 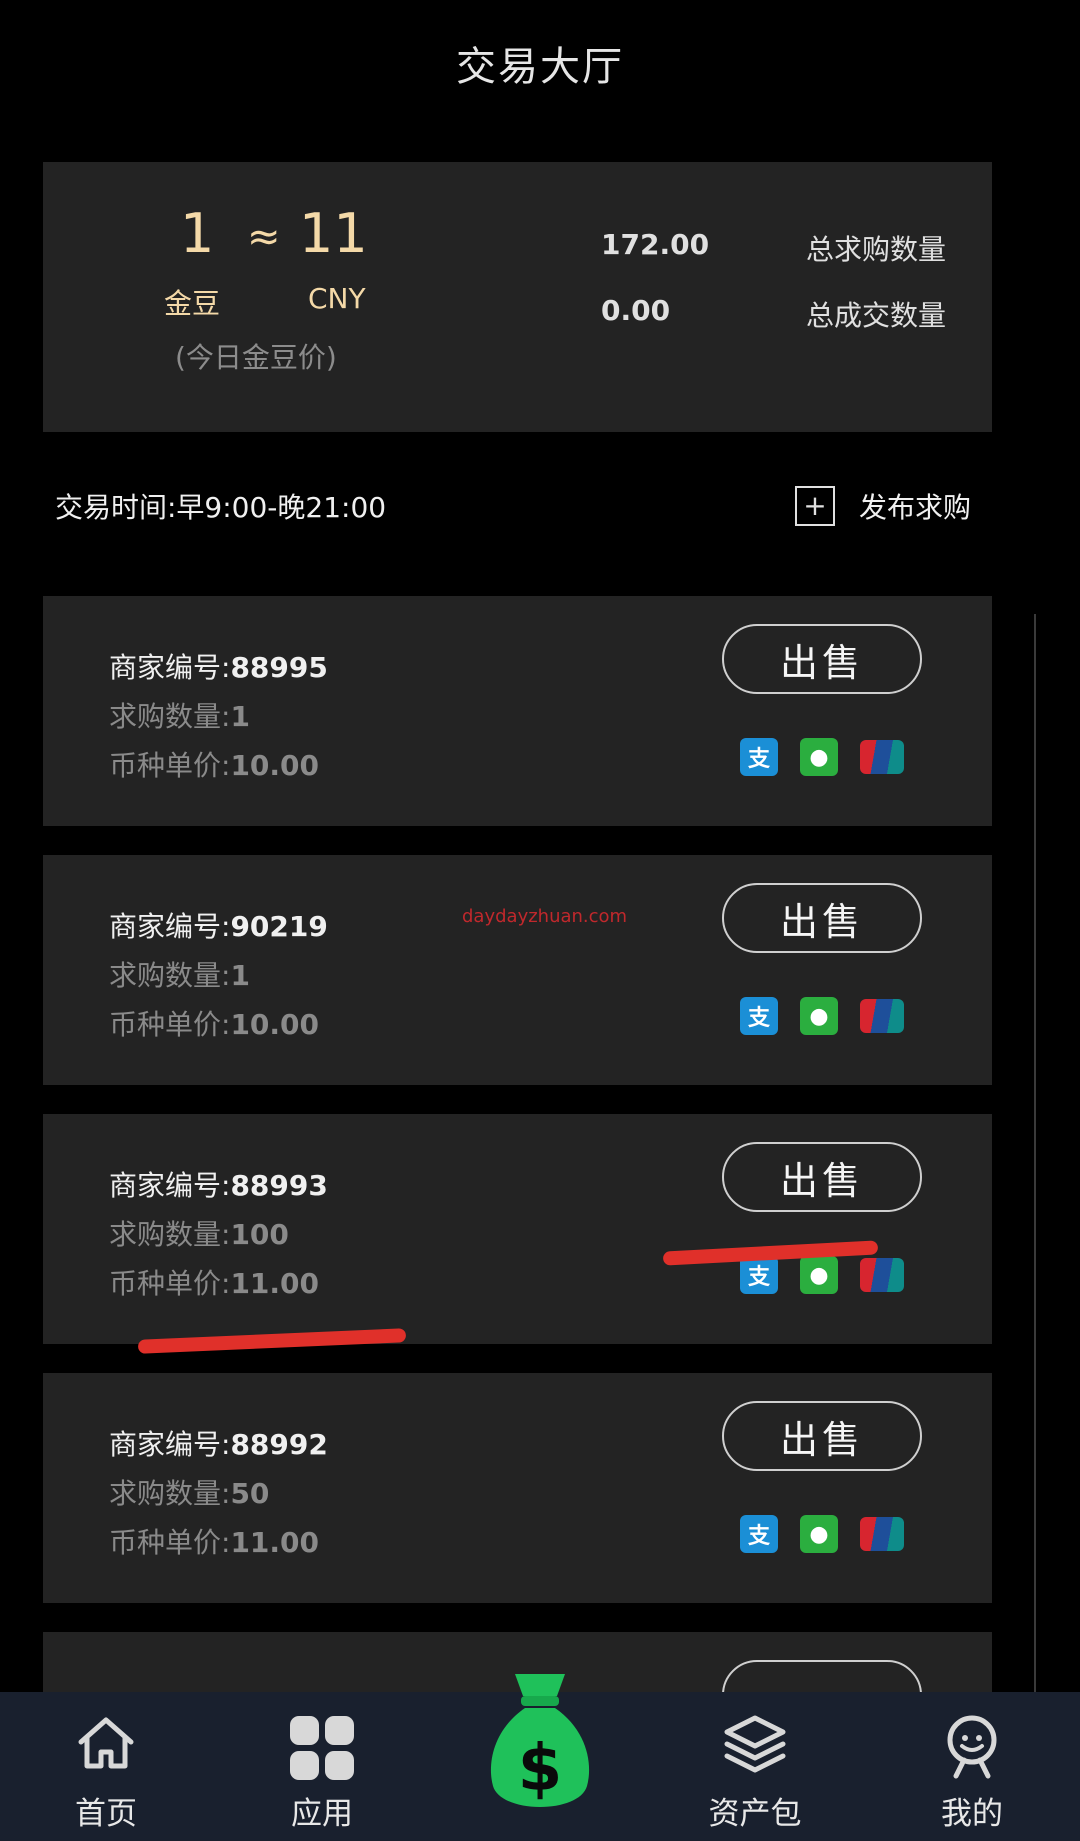 I want to click on exchange-rate: 1 ≈ 11, so click(x=263, y=237).